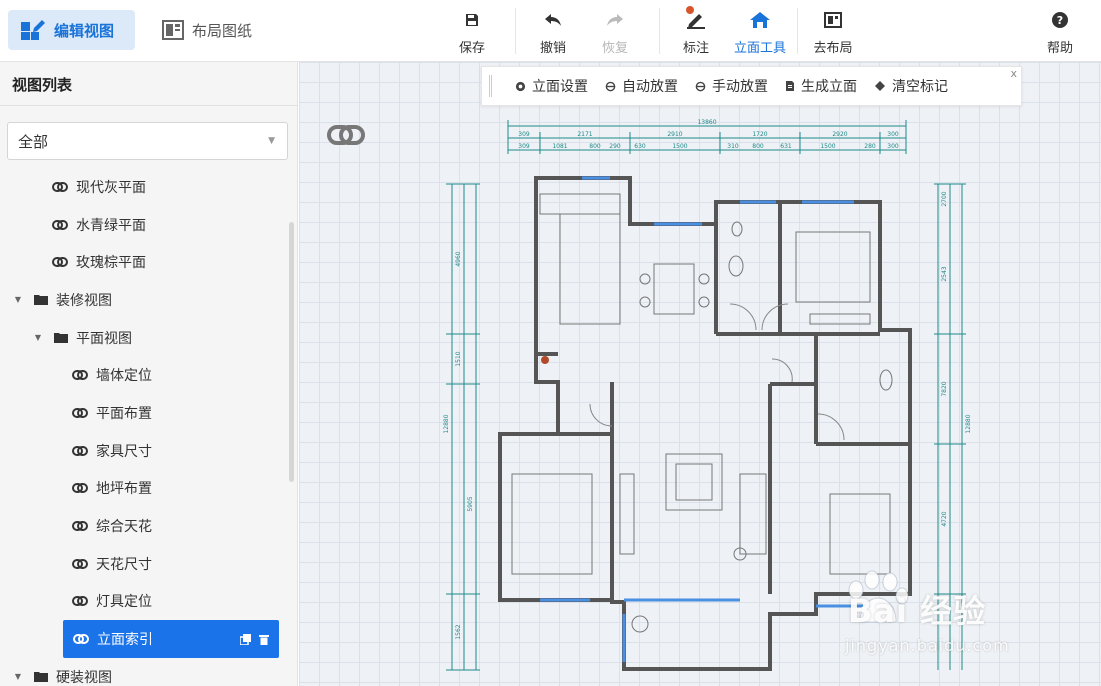 Image resolution: width=1101 pixels, height=686 pixels. I want to click on tree-folder-item: ▼ 装修视图, so click(145, 300).